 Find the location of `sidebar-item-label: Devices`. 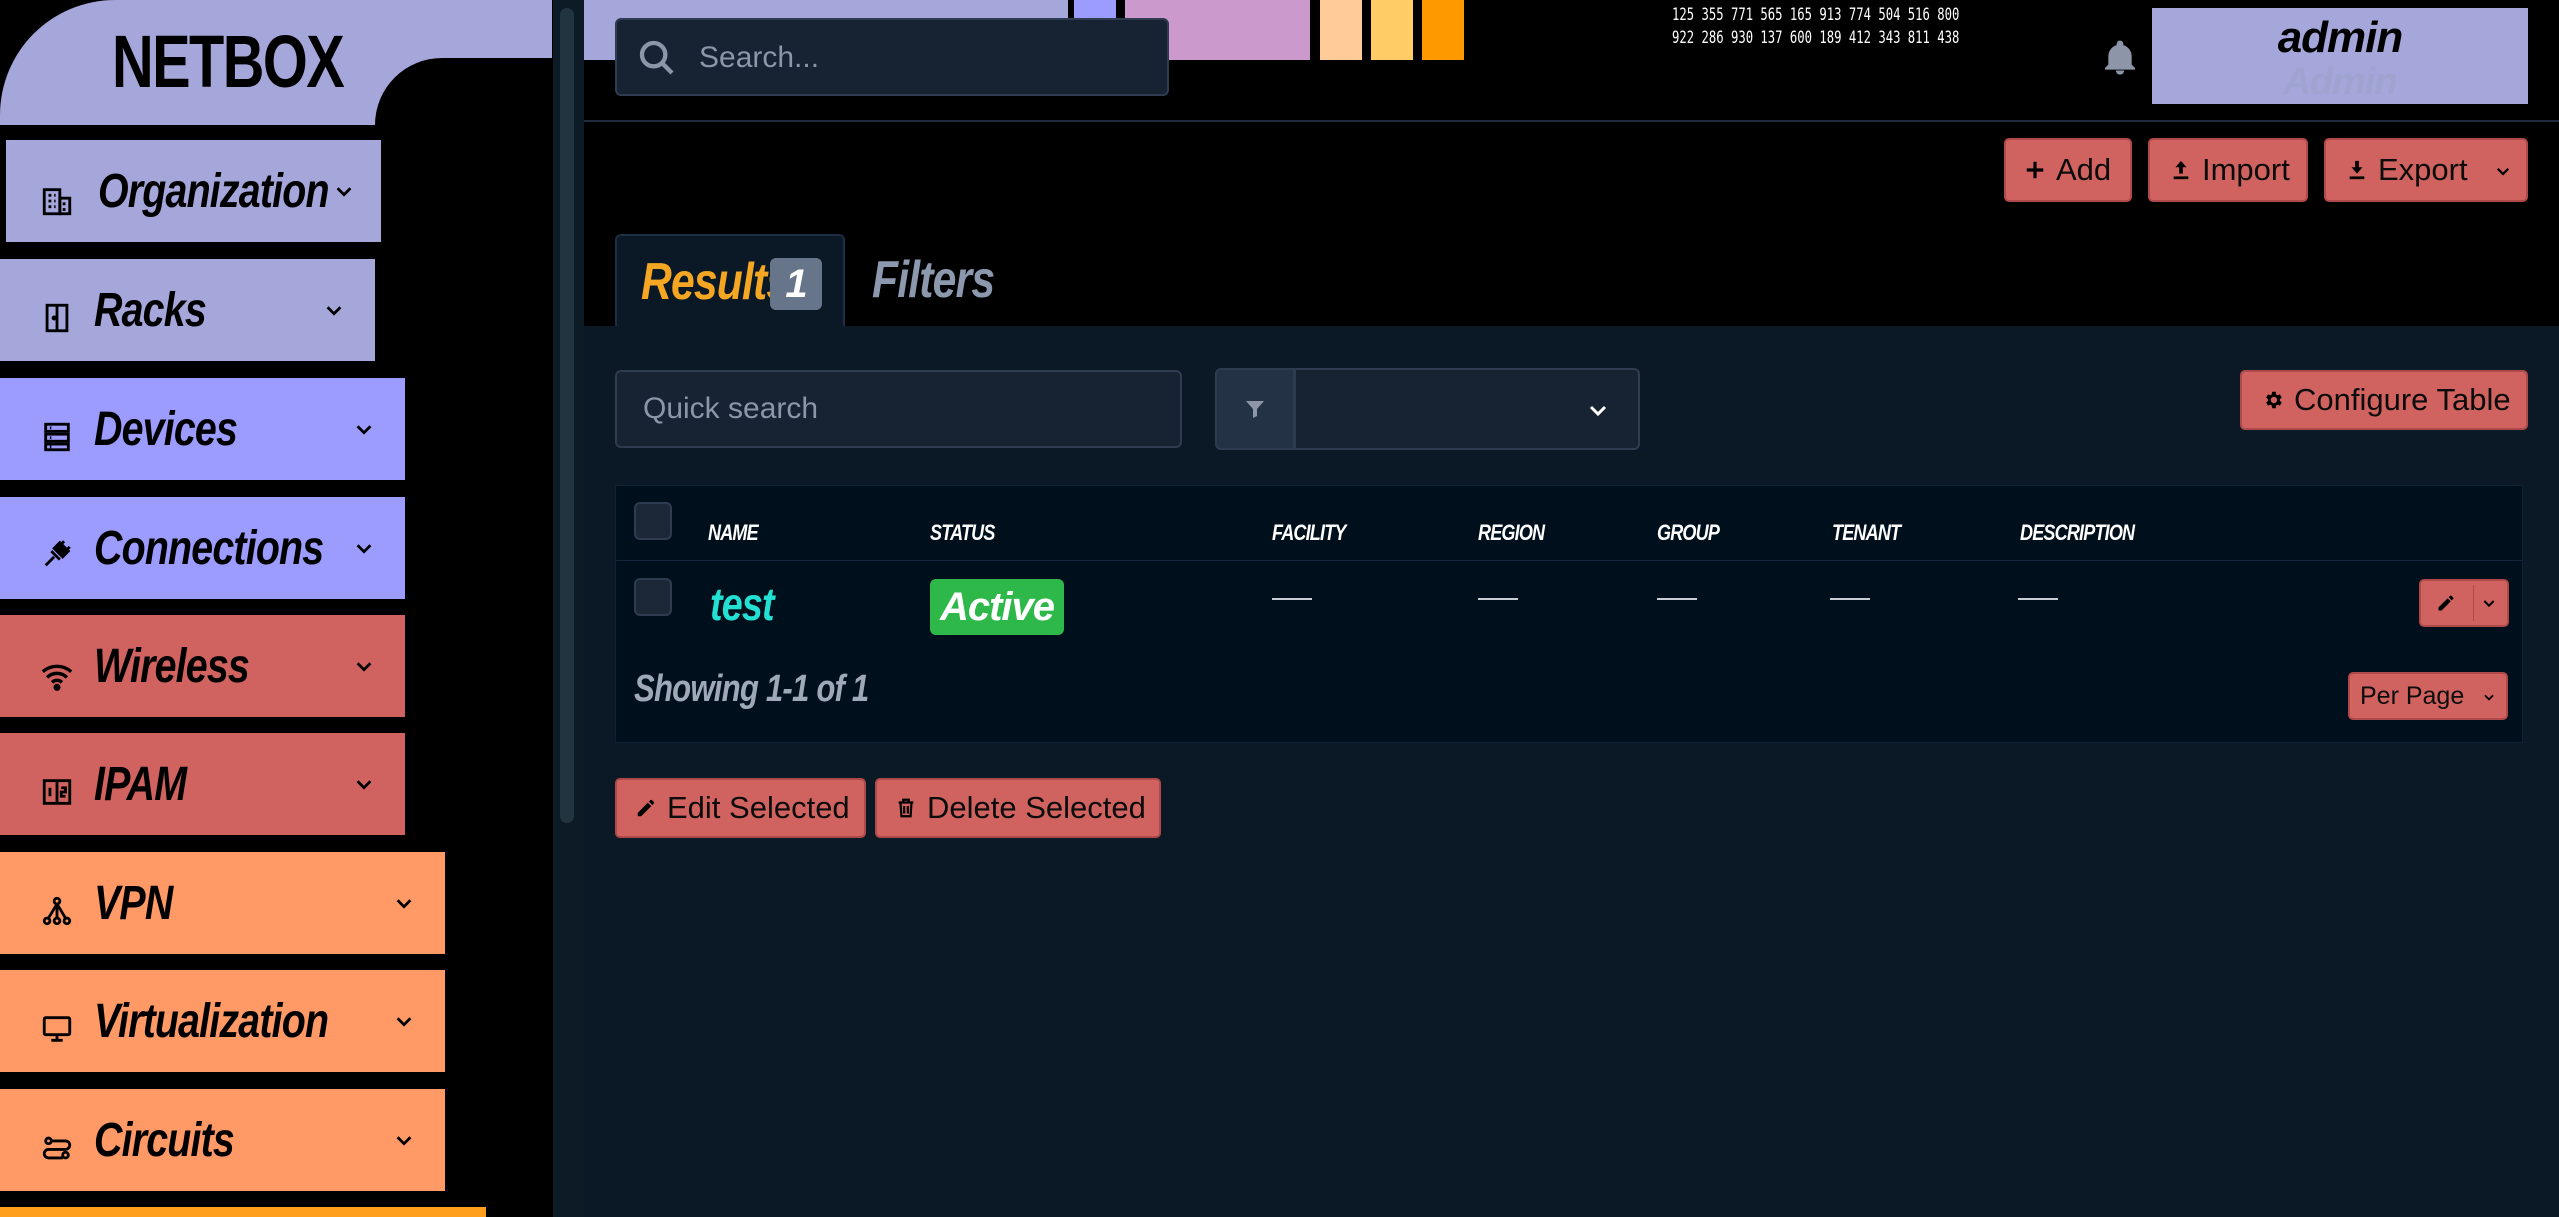

sidebar-item-label: Devices is located at coordinates (166, 429).